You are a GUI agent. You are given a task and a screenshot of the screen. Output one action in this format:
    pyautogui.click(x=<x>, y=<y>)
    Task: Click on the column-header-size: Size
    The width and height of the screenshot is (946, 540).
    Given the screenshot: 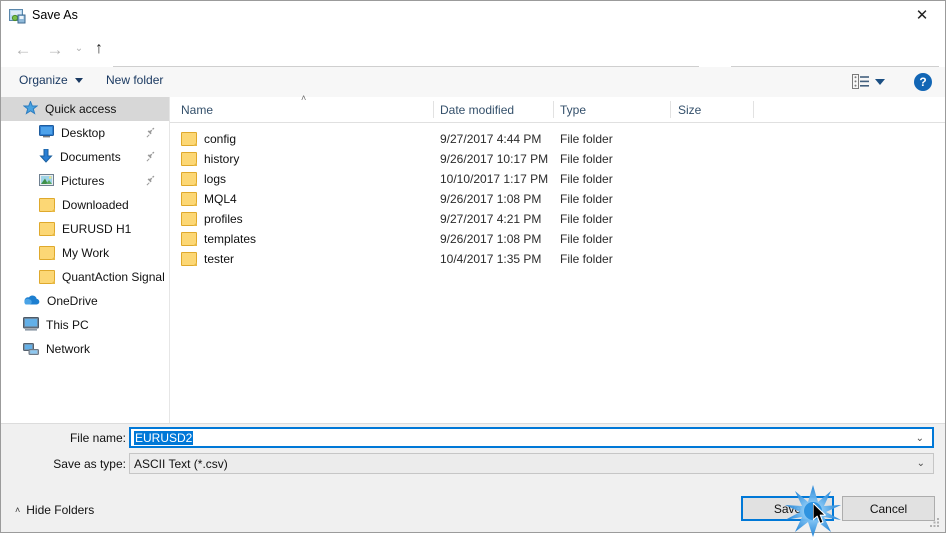 What is the action you would take?
    pyautogui.click(x=689, y=110)
    